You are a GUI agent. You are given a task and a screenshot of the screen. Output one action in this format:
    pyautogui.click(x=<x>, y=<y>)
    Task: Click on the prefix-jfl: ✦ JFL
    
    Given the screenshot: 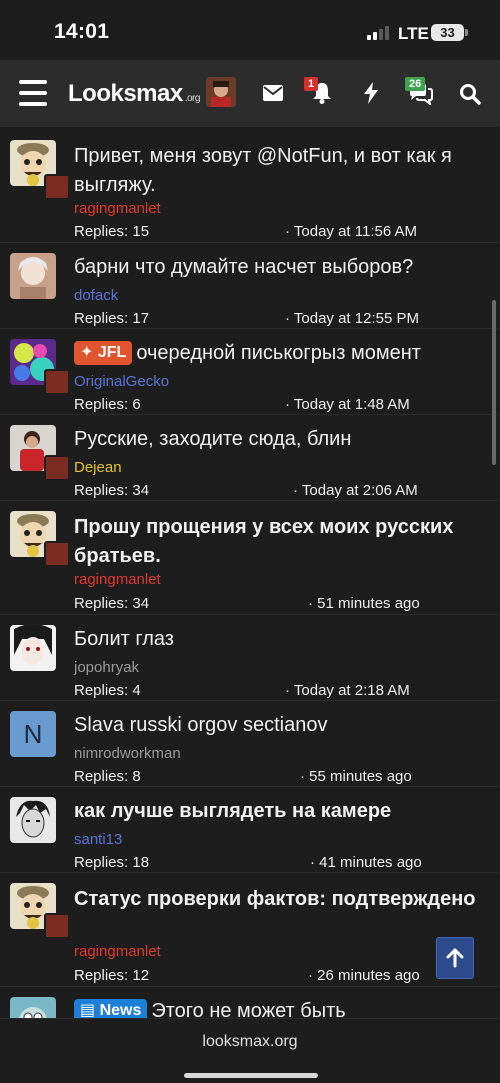 What is the action you would take?
    pyautogui.click(x=103, y=353)
    